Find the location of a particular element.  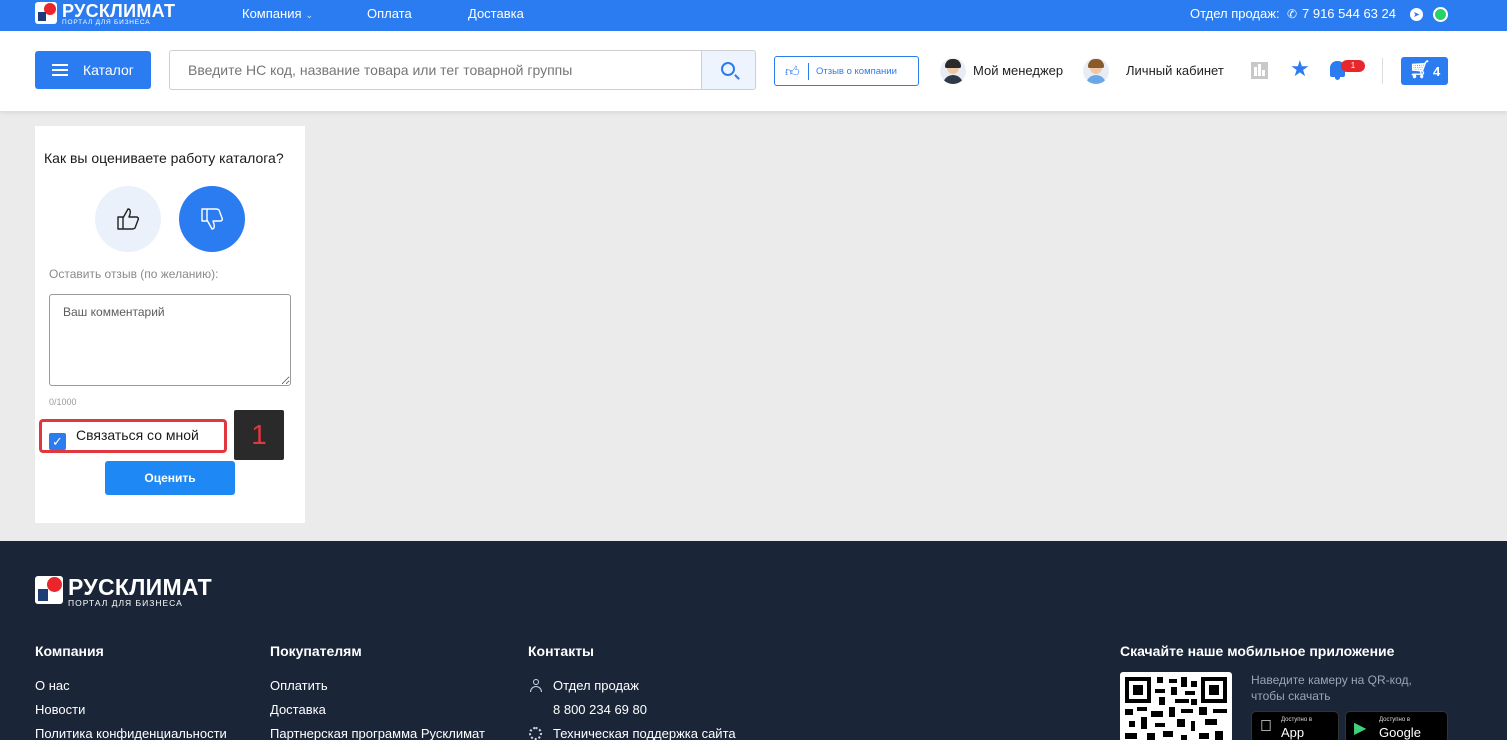

cart-icon: 🛒︎ is located at coordinates (1420, 69).